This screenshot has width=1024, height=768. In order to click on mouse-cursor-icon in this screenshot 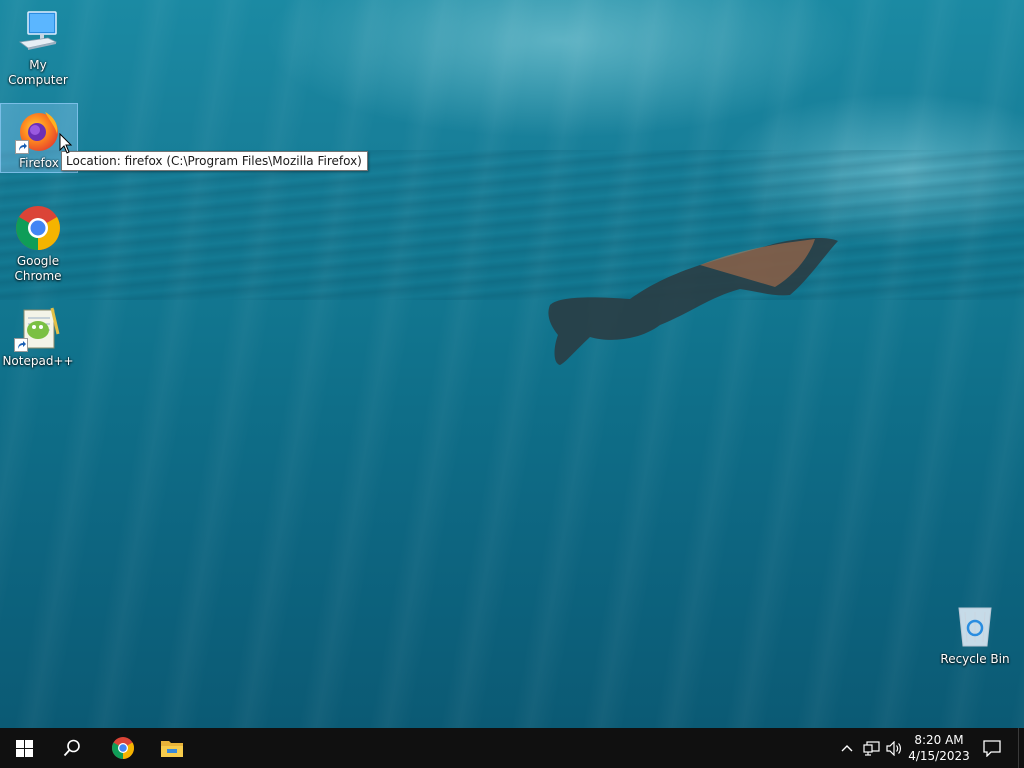, I will do `click(66, 143)`.